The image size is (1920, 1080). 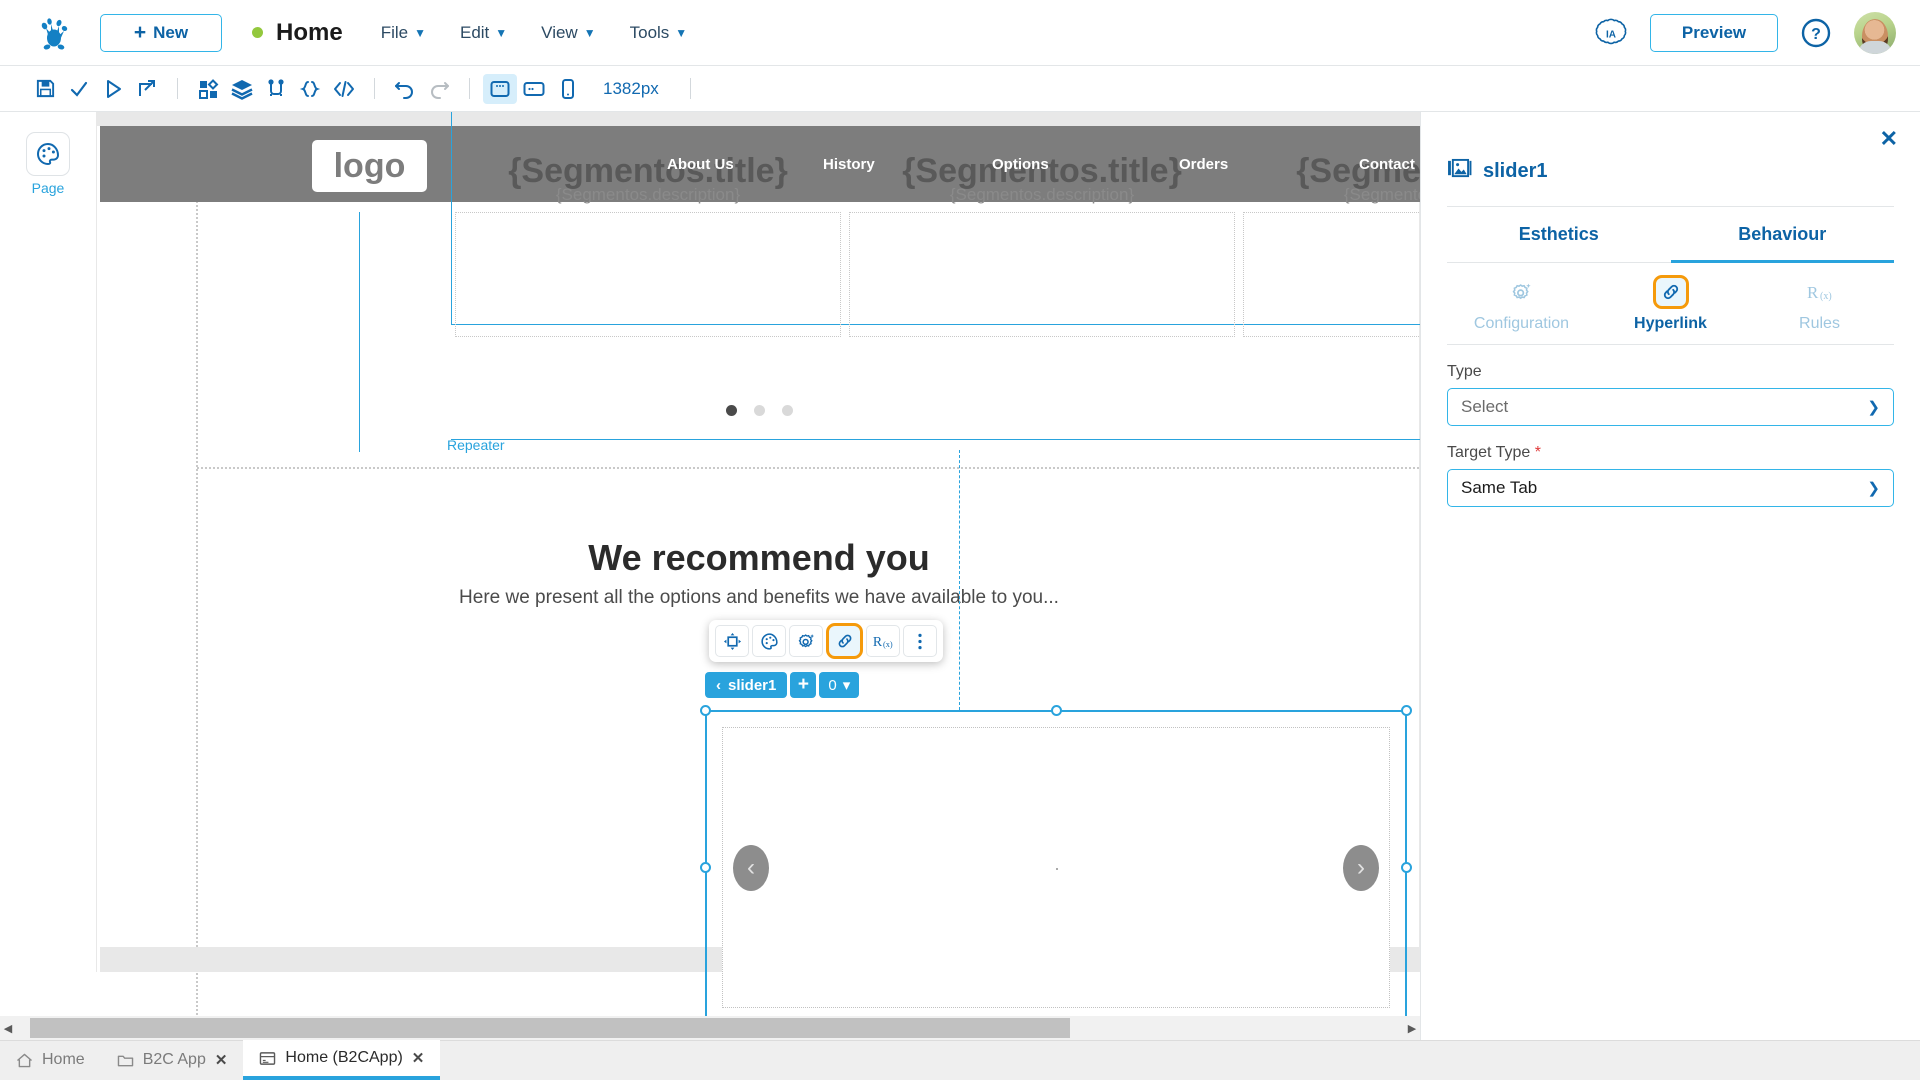 I want to click on menu-edit: Edit ▼, so click(x=483, y=33).